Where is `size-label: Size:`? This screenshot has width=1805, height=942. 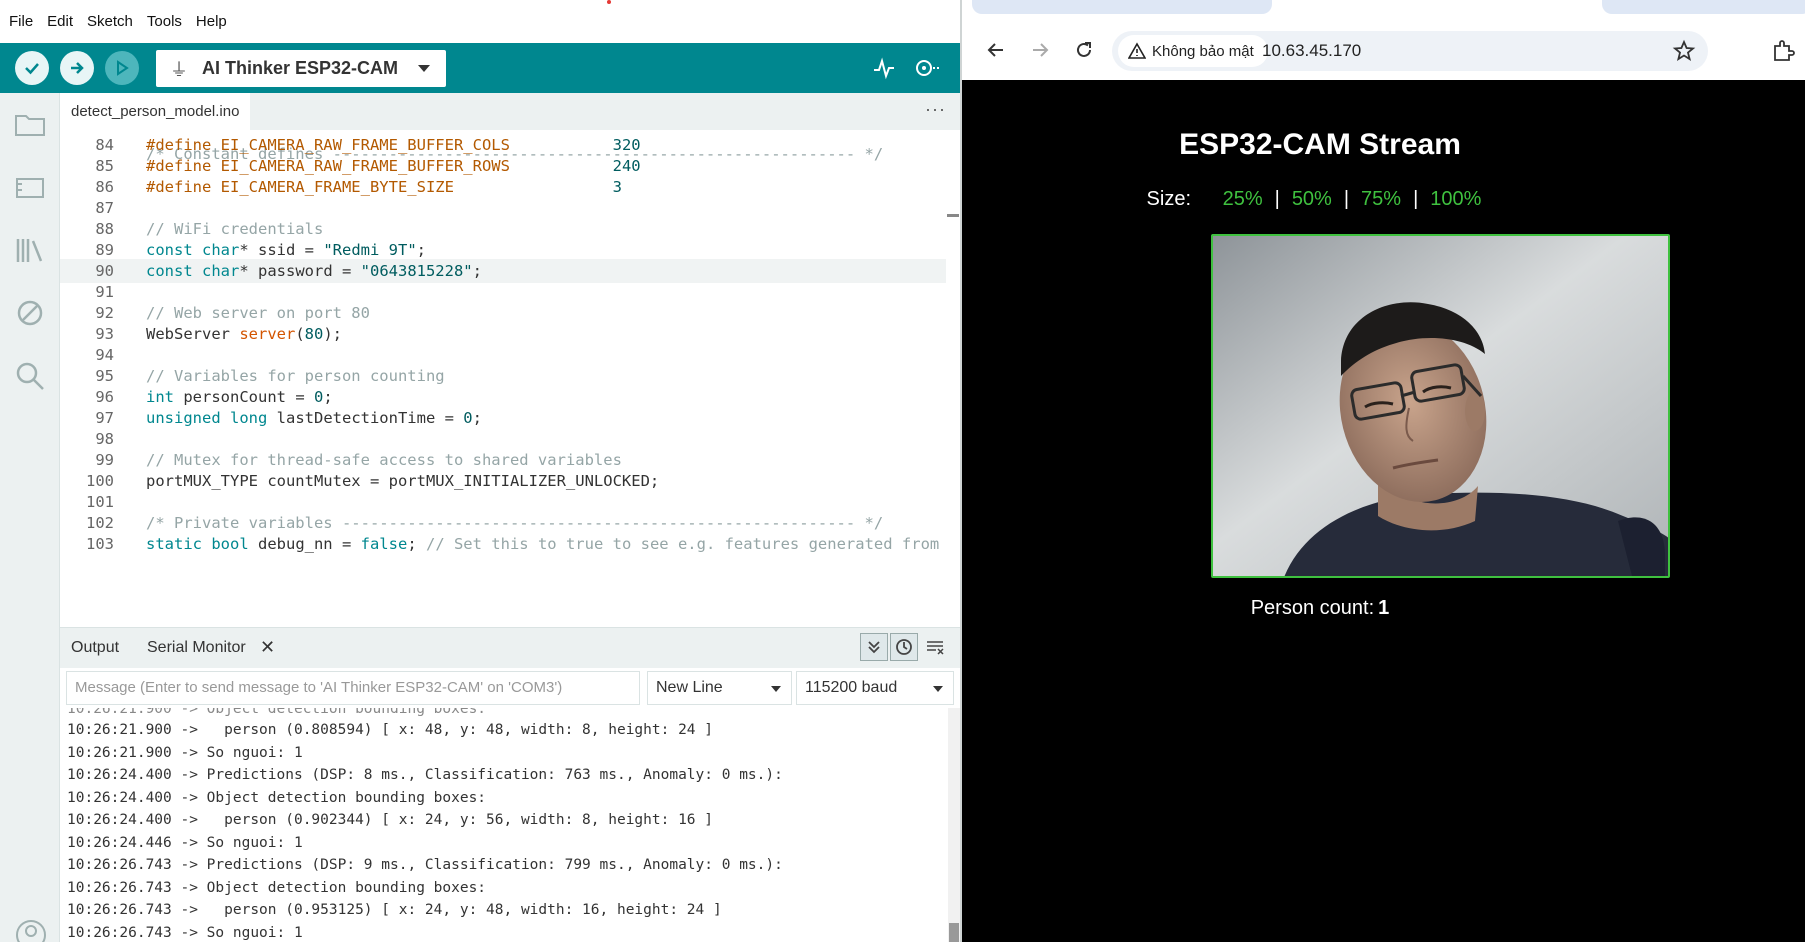 size-label: Size: is located at coordinates (1169, 199).